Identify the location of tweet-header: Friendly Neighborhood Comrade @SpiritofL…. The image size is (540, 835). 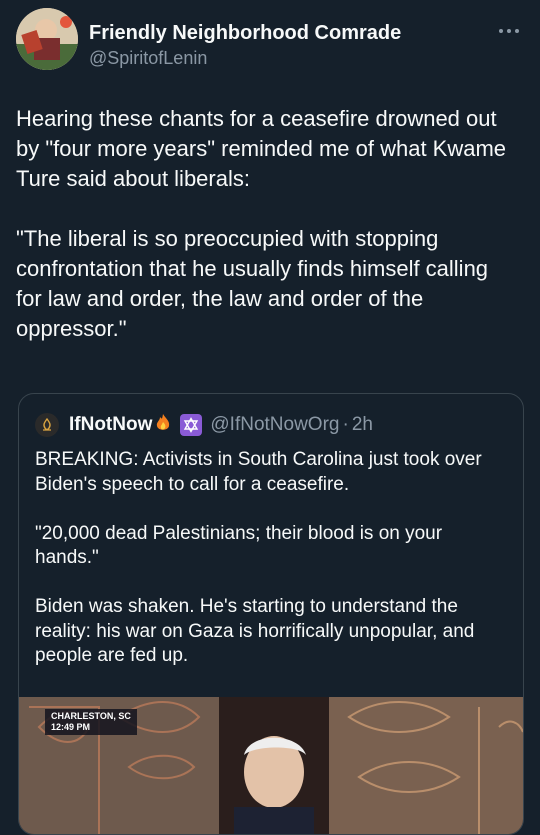
(270, 40).